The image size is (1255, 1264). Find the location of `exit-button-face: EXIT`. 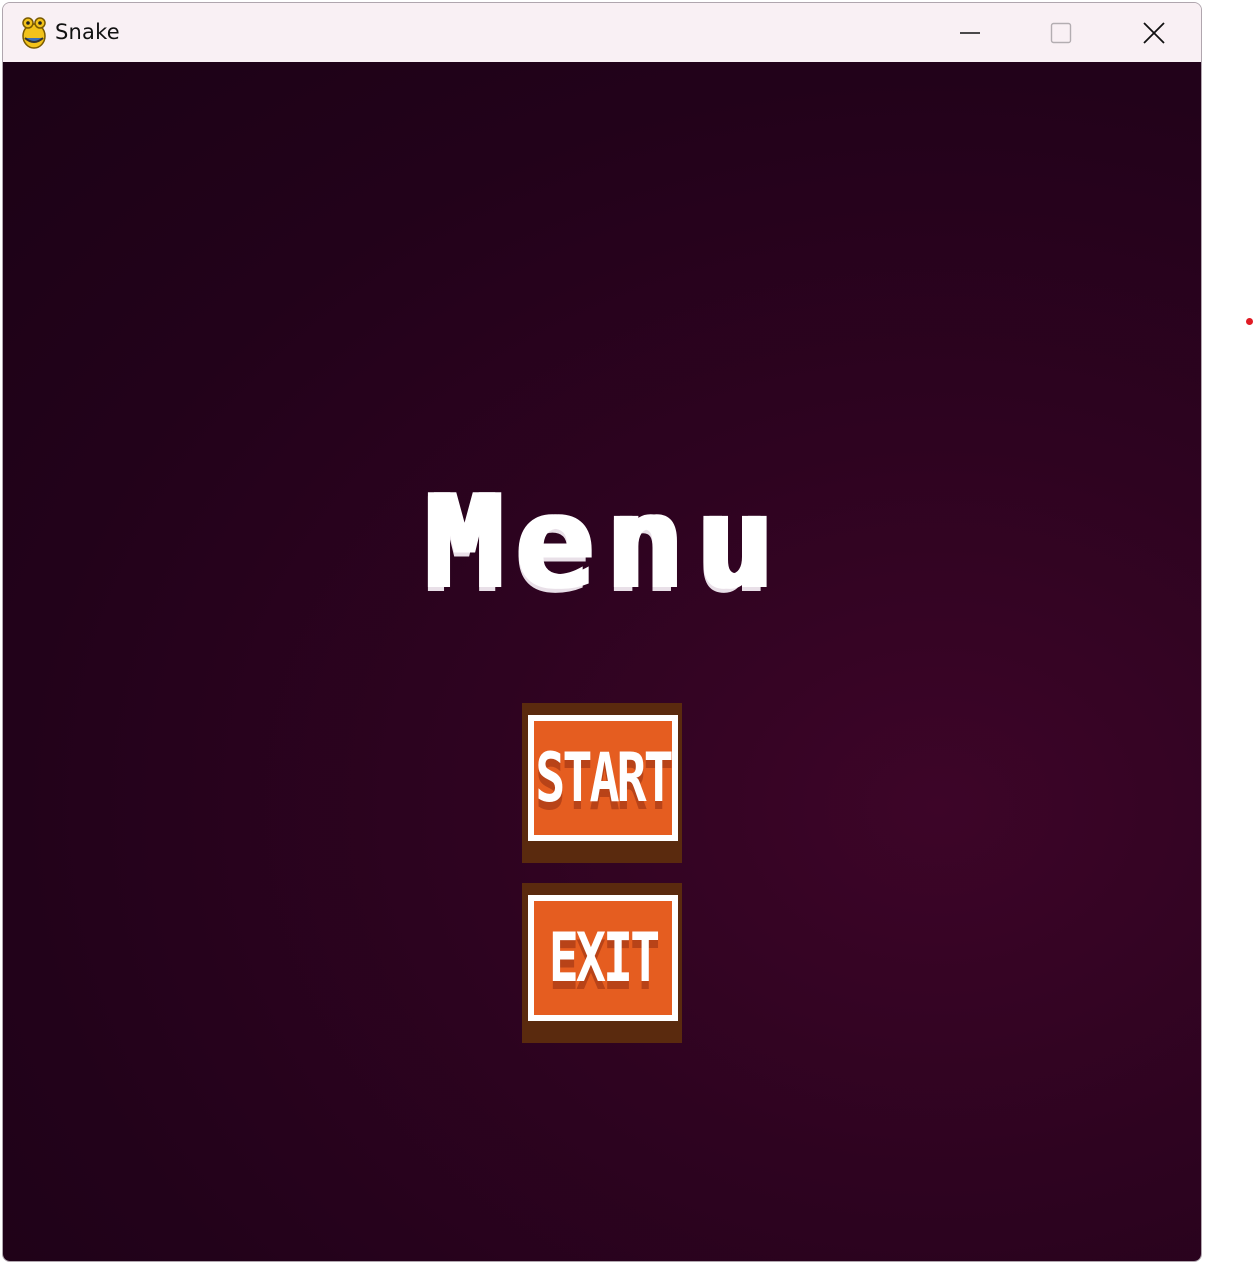

exit-button-face: EXIT is located at coordinates (603, 958).